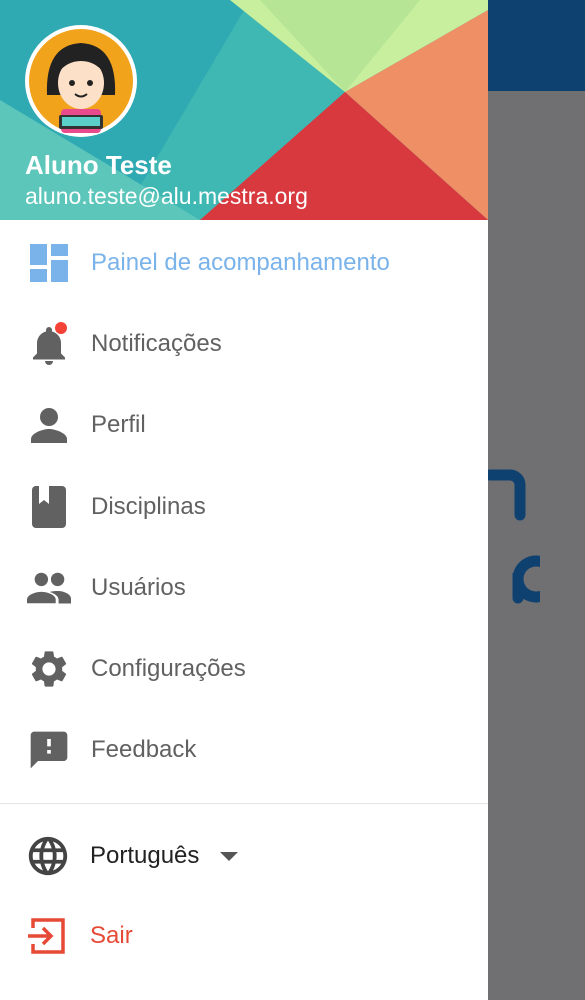 The width and height of the screenshot is (585, 1000). Describe the element at coordinates (49, 669) in the screenshot. I see `gear-icon` at that location.